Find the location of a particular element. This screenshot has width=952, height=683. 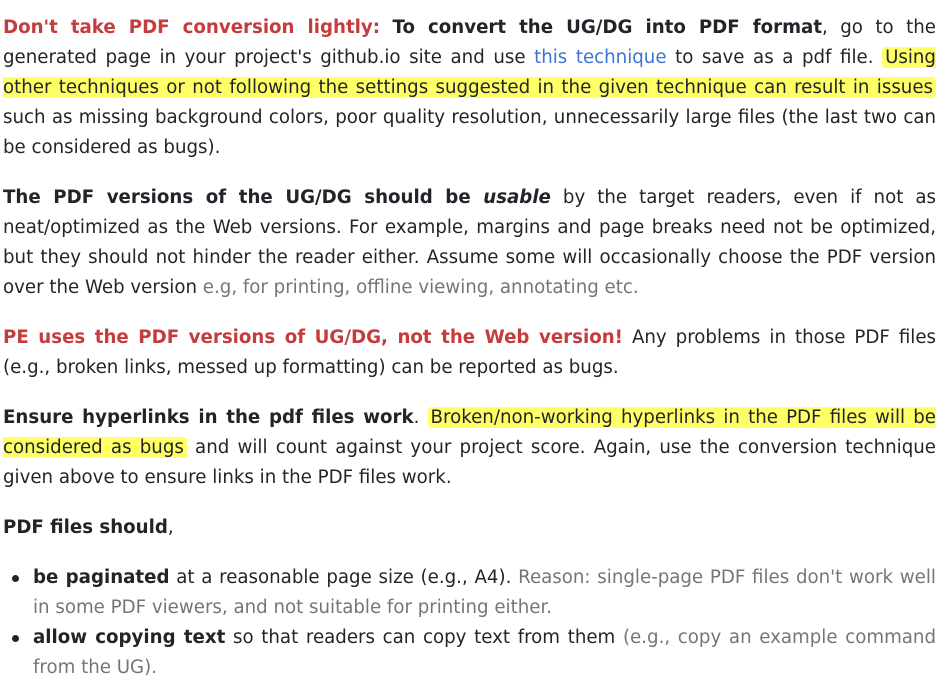

pdf-conversion-instruction: To convert the UG/DG into PDF format is located at coordinates (607, 27).